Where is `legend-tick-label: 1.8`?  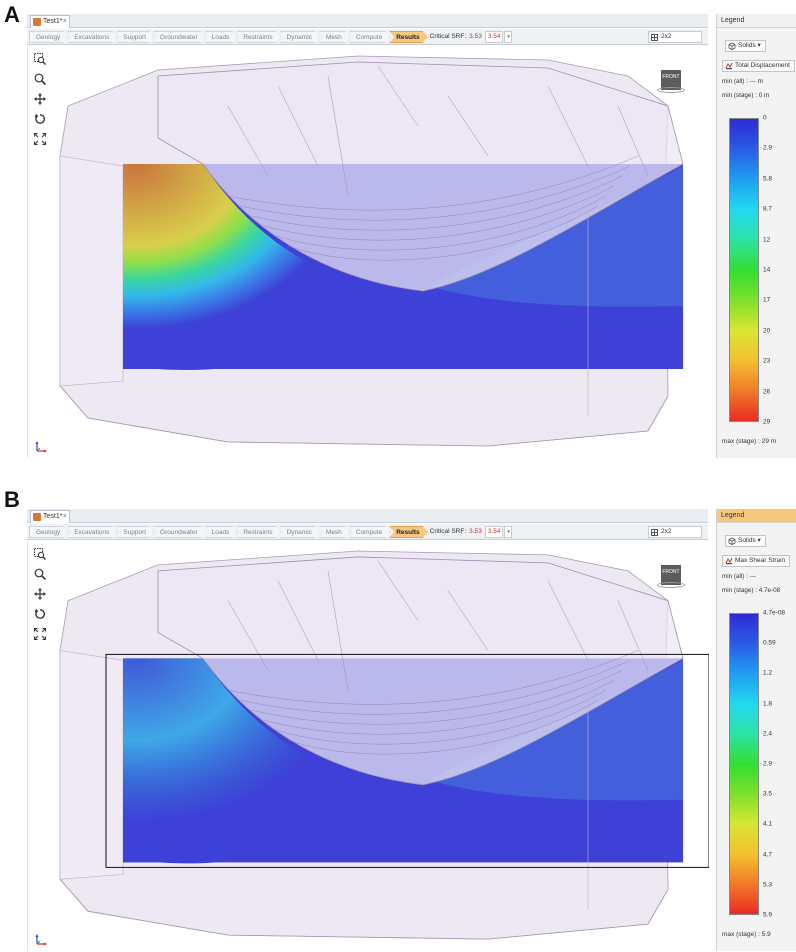
legend-tick-label: 1.8 is located at coordinates (768, 704).